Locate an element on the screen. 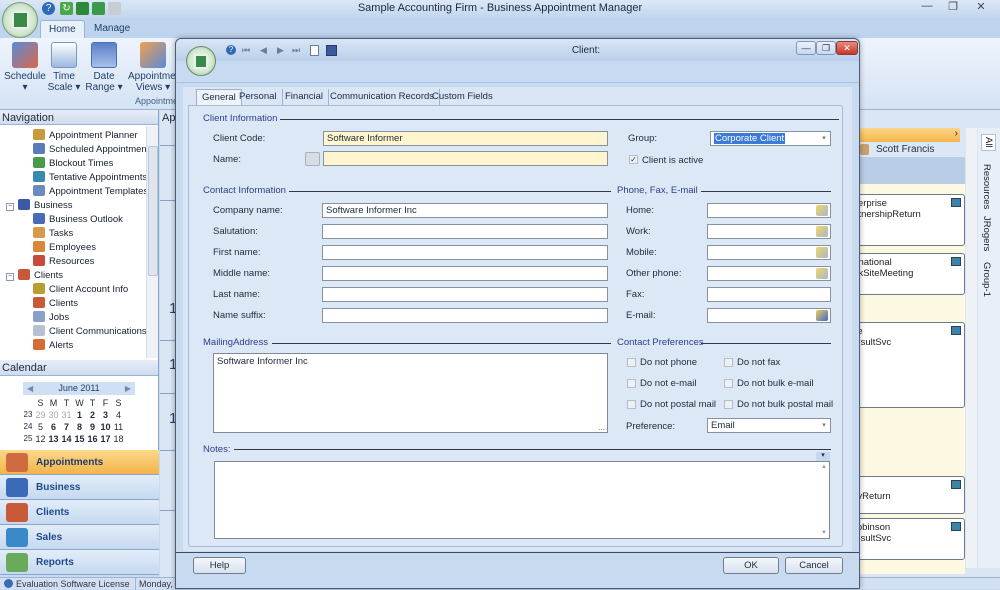  nav-item: Clients is located at coordinates (55, 304).